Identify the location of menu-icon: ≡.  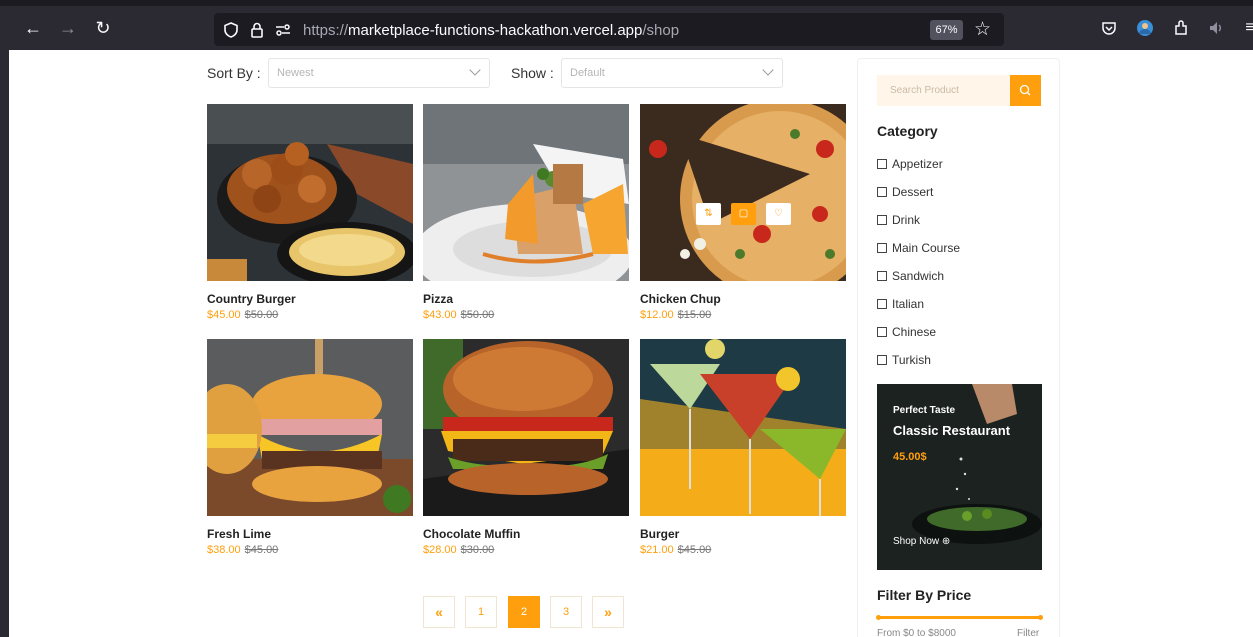
(1246, 28).